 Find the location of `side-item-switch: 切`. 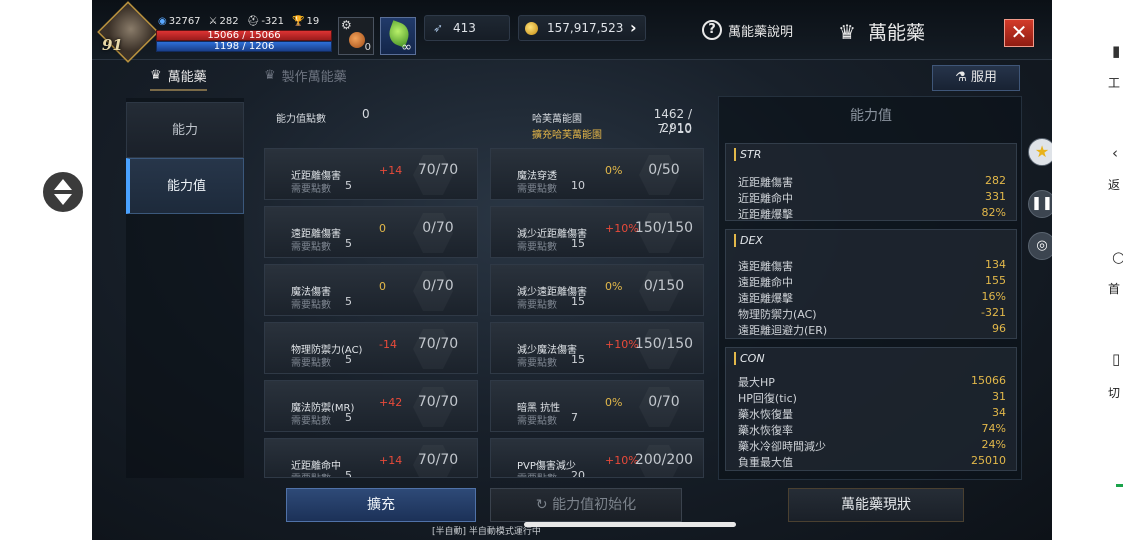

side-item-switch: 切 is located at coordinates (1114, 392).